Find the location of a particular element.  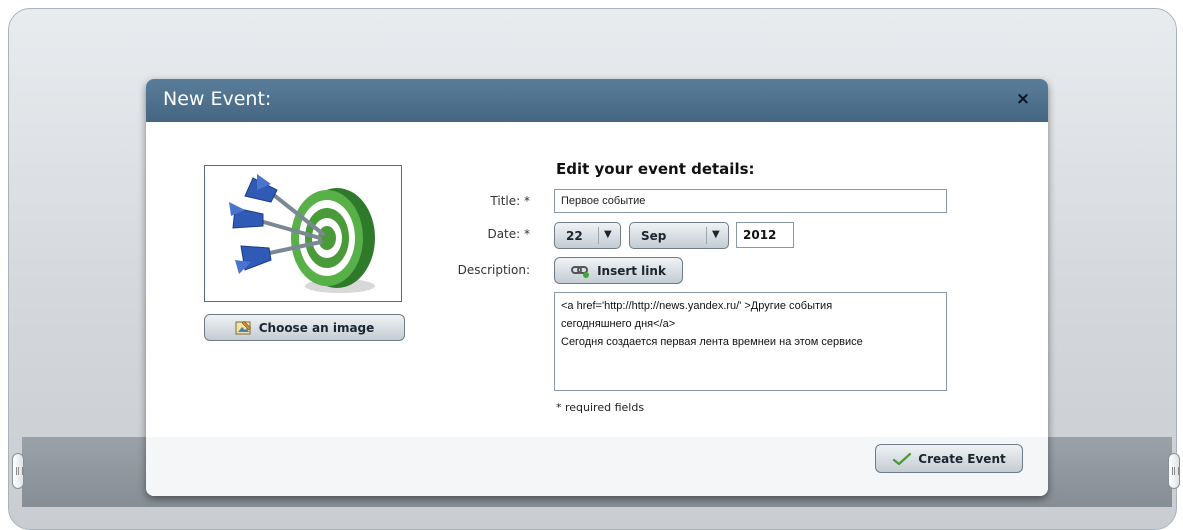

day-value: 22 is located at coordinates (574, 236).